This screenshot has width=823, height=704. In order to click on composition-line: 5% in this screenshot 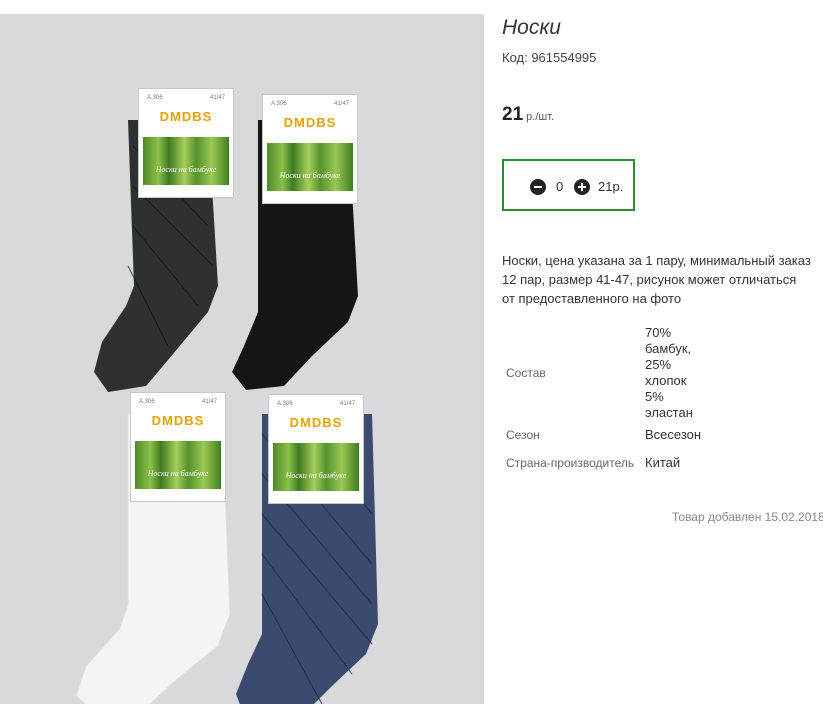, I will do `click(654, 396)`.